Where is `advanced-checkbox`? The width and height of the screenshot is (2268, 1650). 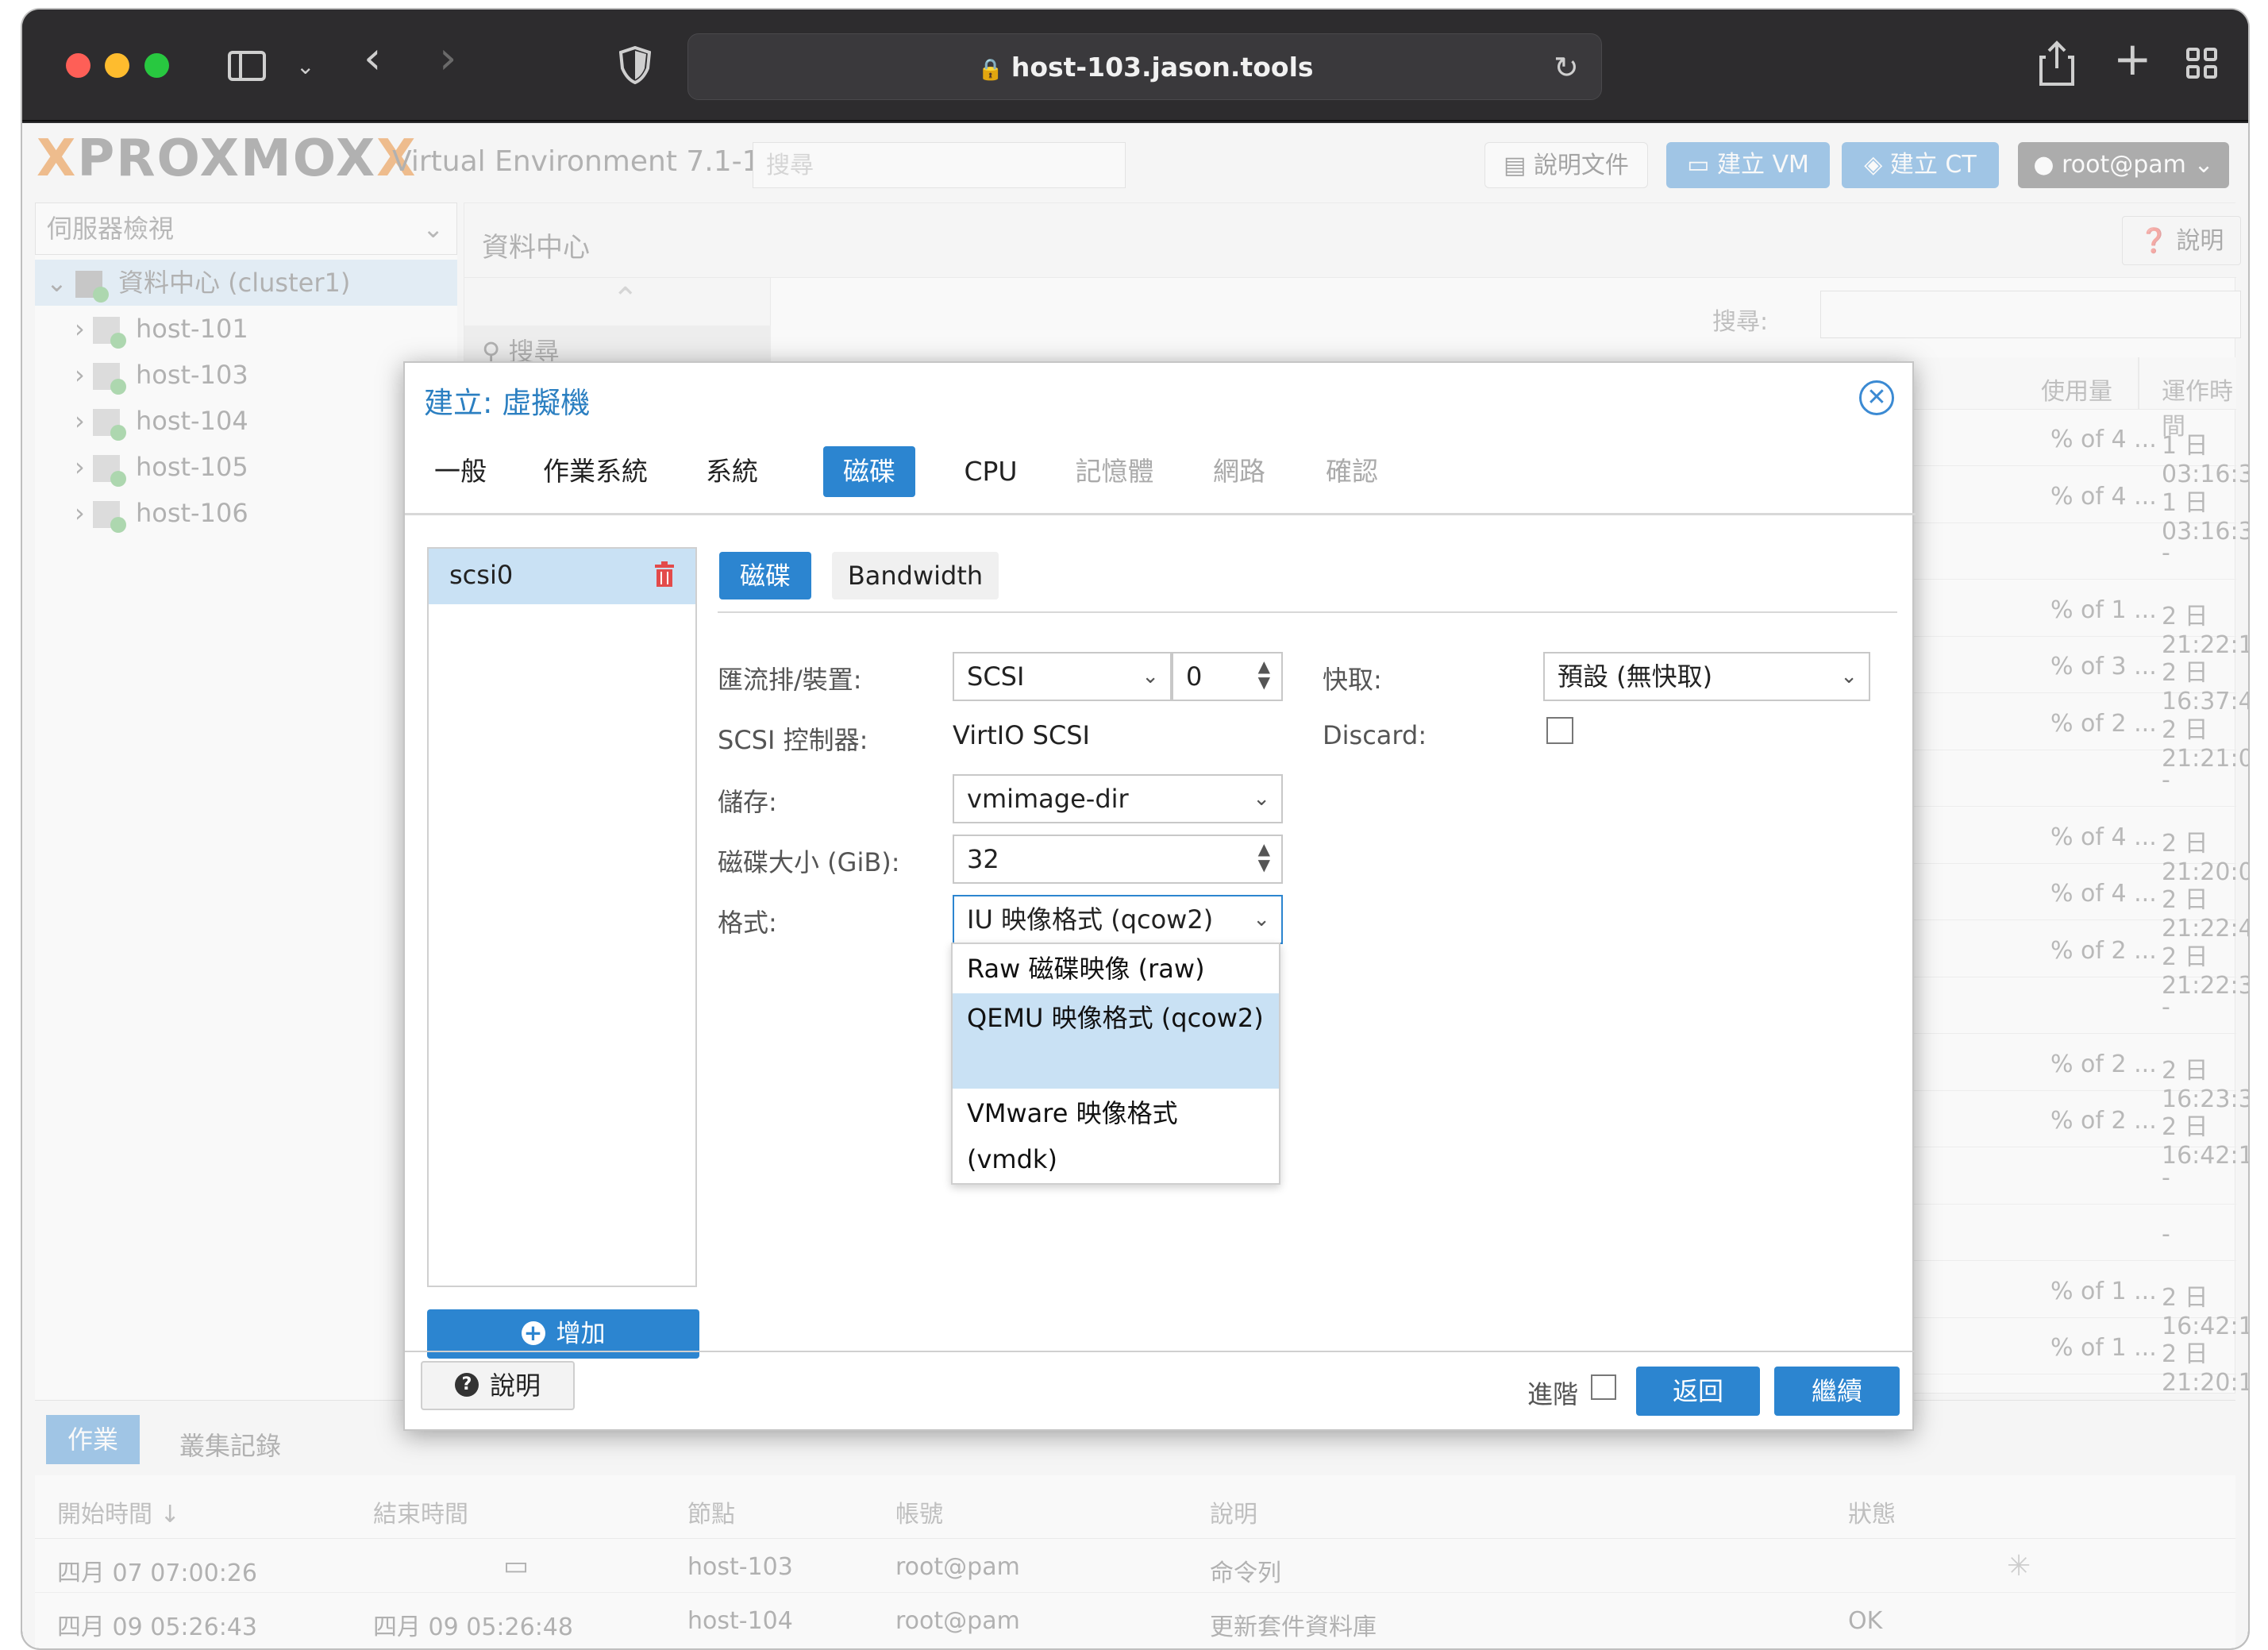
advanced-checkbox is located at coordinates (1603, 1387).